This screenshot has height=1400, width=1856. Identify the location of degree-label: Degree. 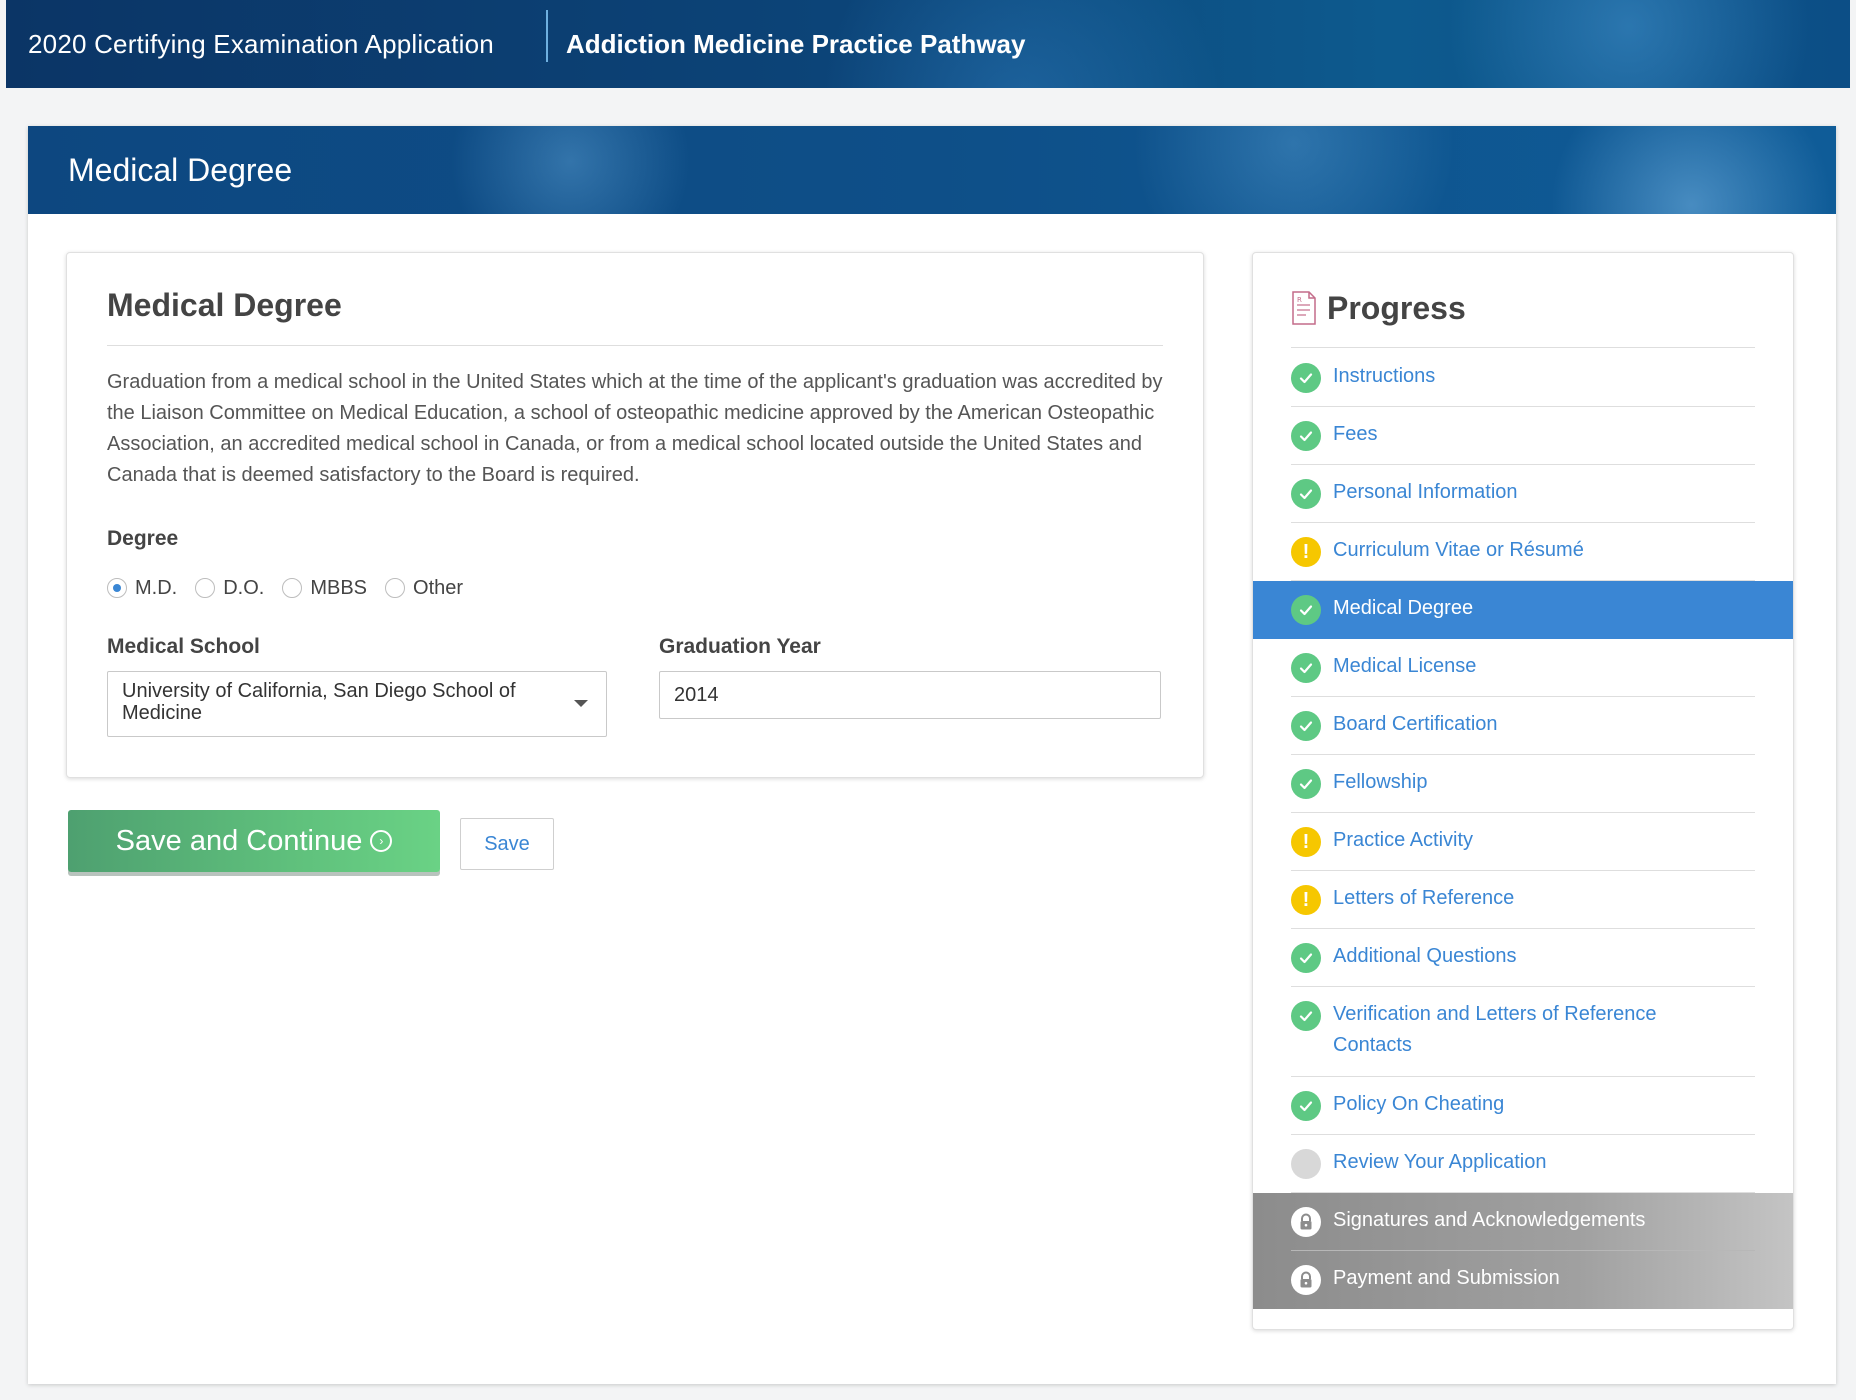
(143, 538).